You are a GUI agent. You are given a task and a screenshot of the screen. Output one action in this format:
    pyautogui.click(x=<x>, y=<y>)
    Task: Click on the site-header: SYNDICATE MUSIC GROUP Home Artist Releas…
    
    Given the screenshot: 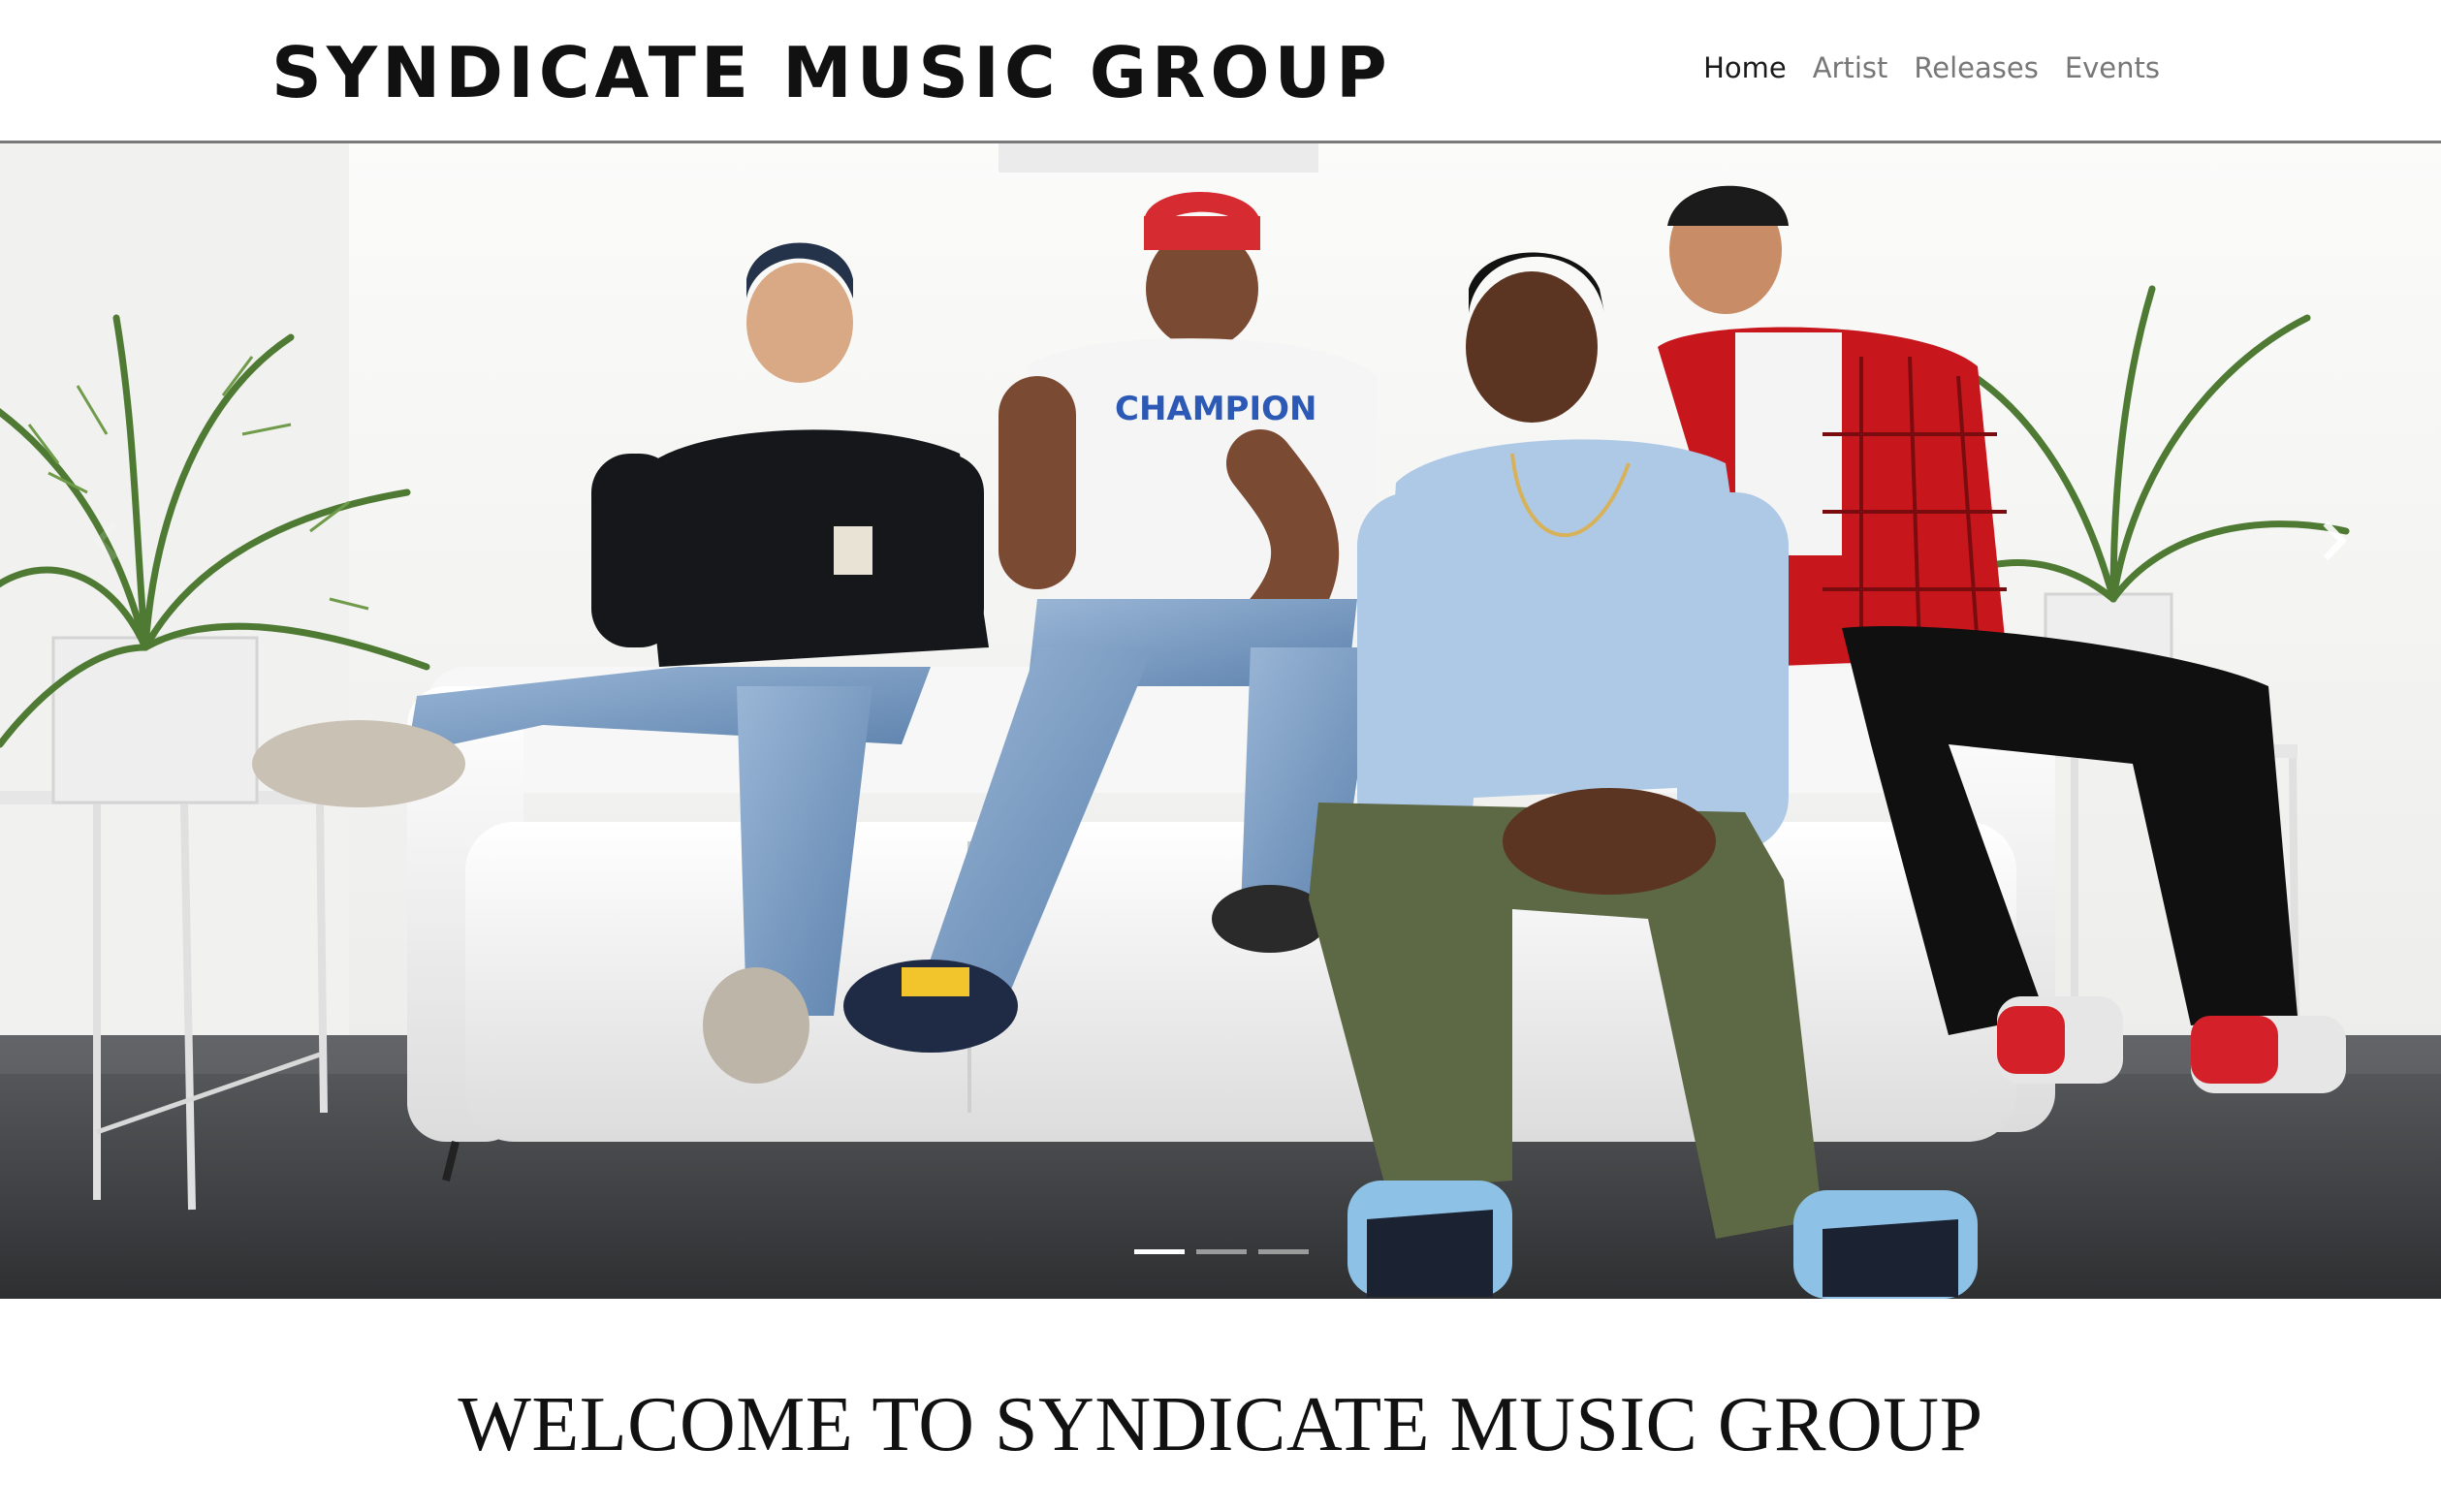 What is the action you would take?
    pyautogui.click(x=1220, y=72)
    